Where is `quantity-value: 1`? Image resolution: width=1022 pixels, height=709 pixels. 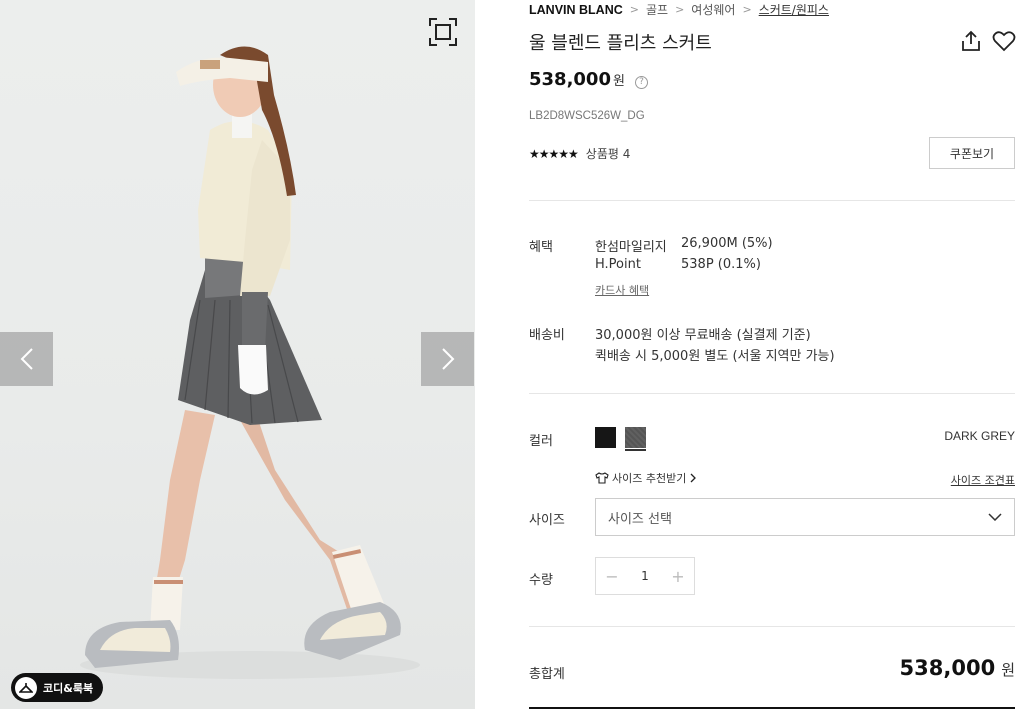 quantity-value: 1 is located at coordinates (645, 576).